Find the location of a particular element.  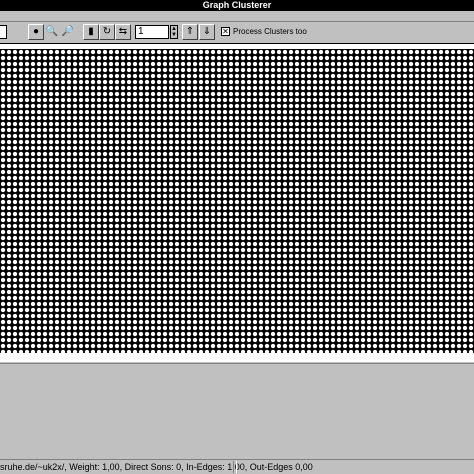

status-divider is located at coordinates (235, 467).